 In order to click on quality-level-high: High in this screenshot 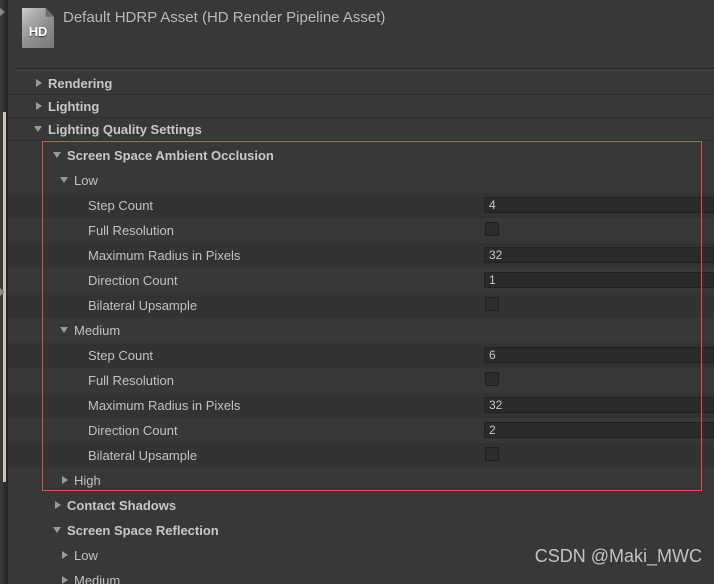, I will do `click(361, 480)`.